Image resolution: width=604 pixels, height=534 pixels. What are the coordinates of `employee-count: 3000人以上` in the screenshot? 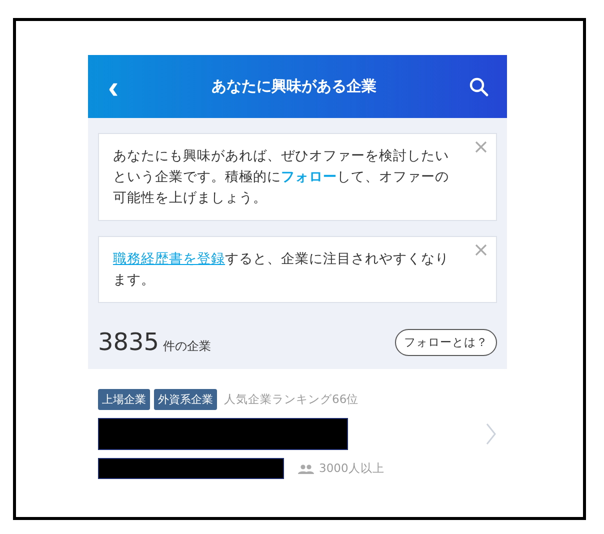 It's located at (351, 468).